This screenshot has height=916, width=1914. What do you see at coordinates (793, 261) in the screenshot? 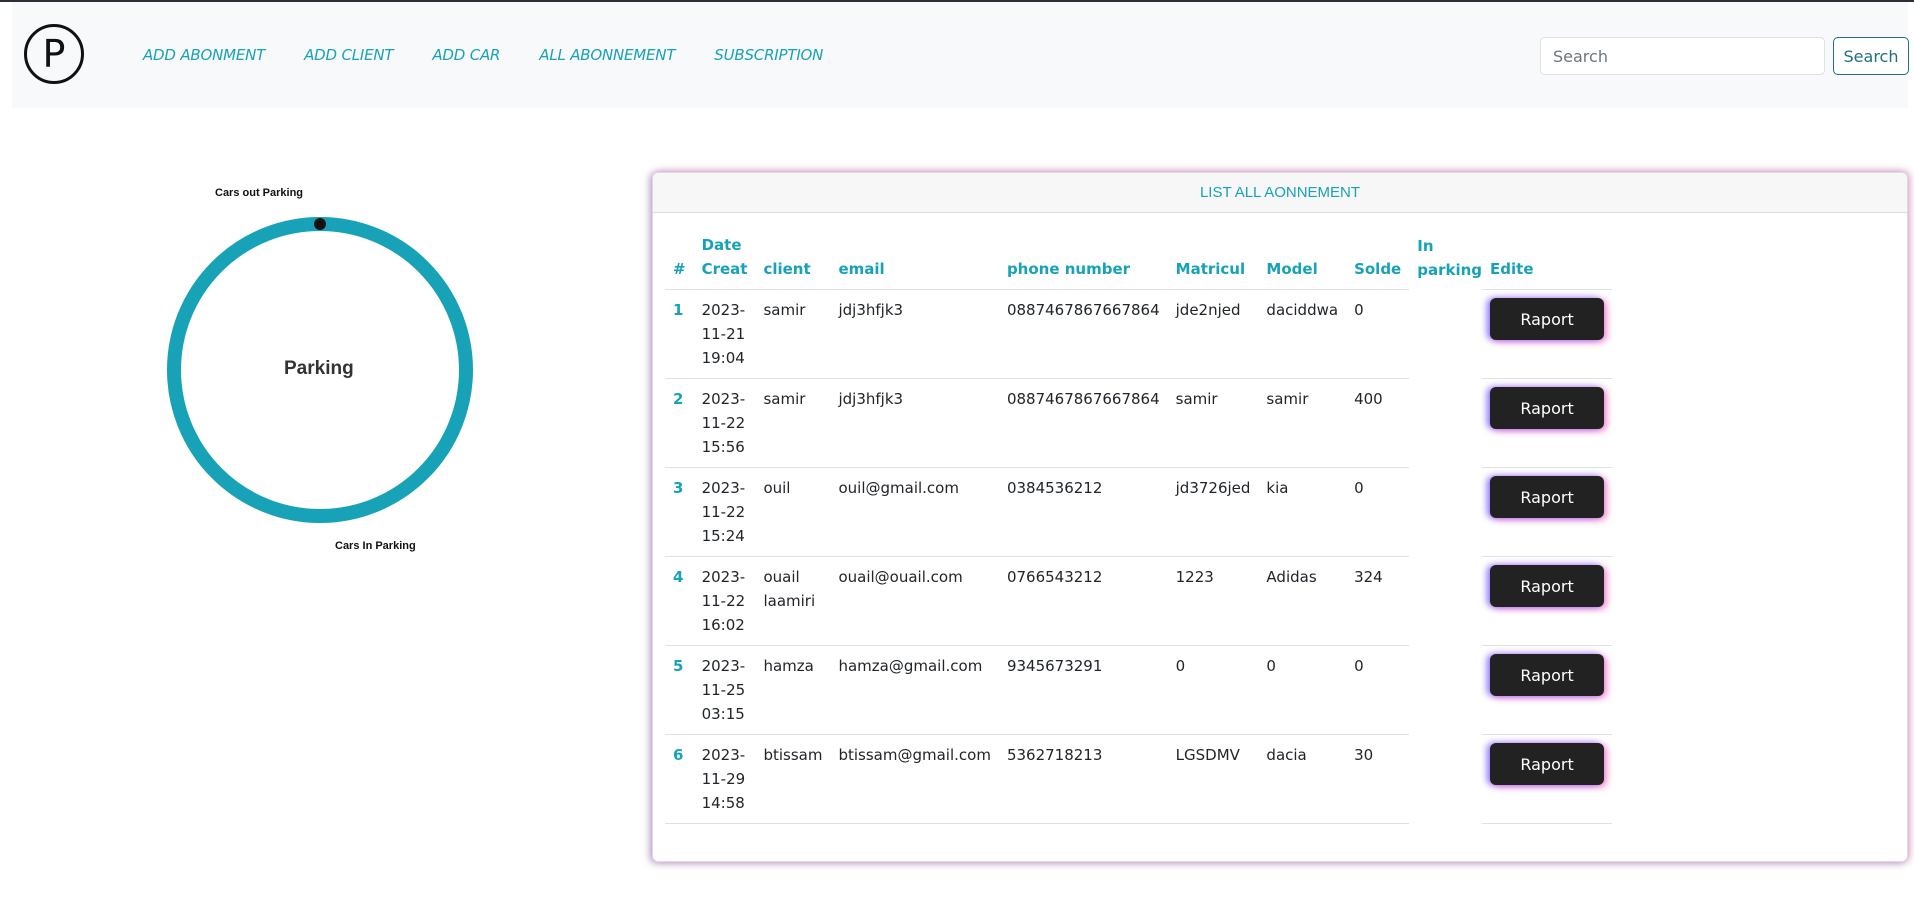
I see `col-header-client: client` at bounding box center [793, 261].